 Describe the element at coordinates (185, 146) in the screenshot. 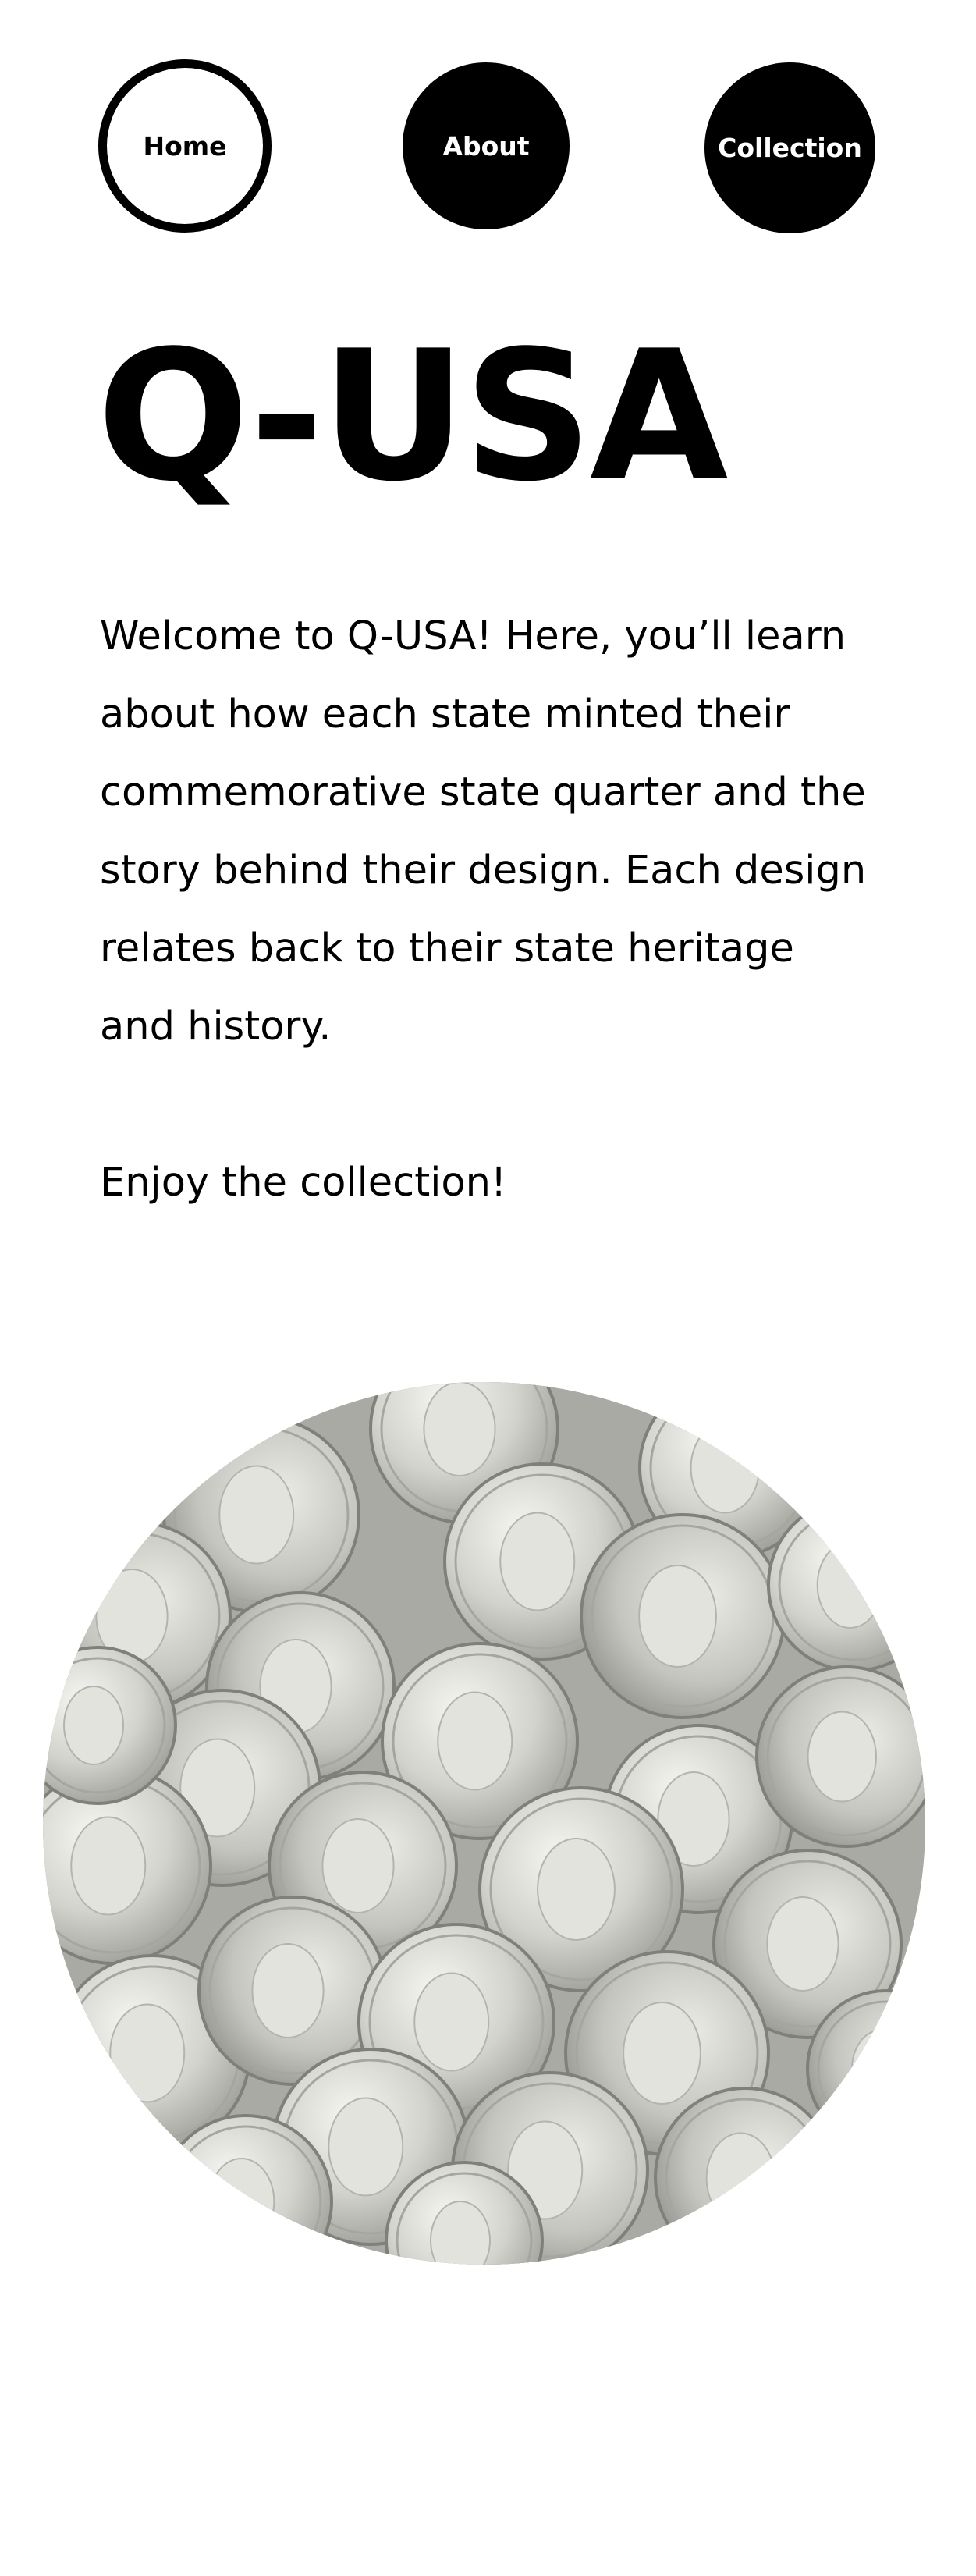

I see `nav-home-button: Home` at that location.